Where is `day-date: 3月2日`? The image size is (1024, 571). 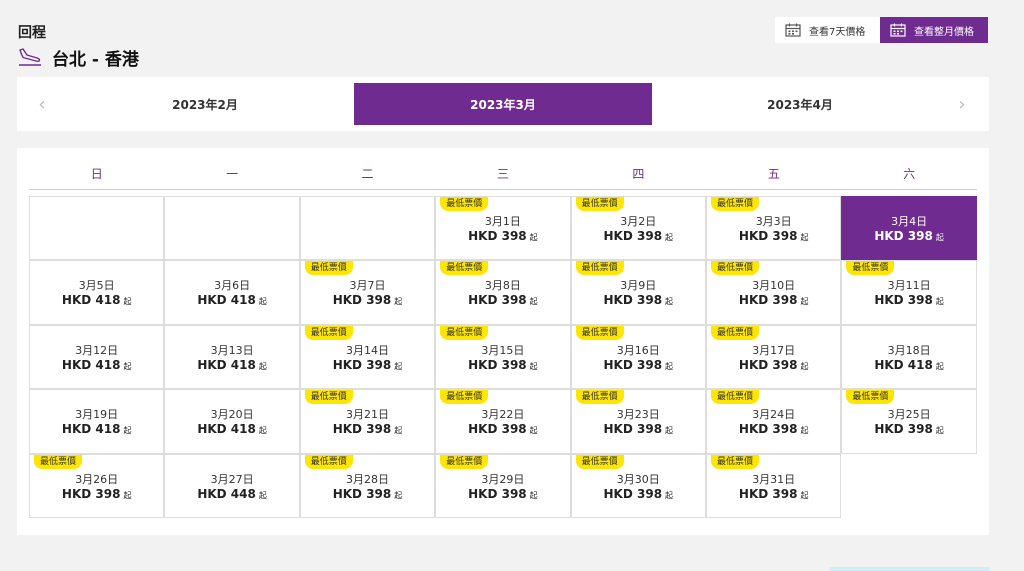
day-date: 3月2日 is located at coordinates (638, 221).